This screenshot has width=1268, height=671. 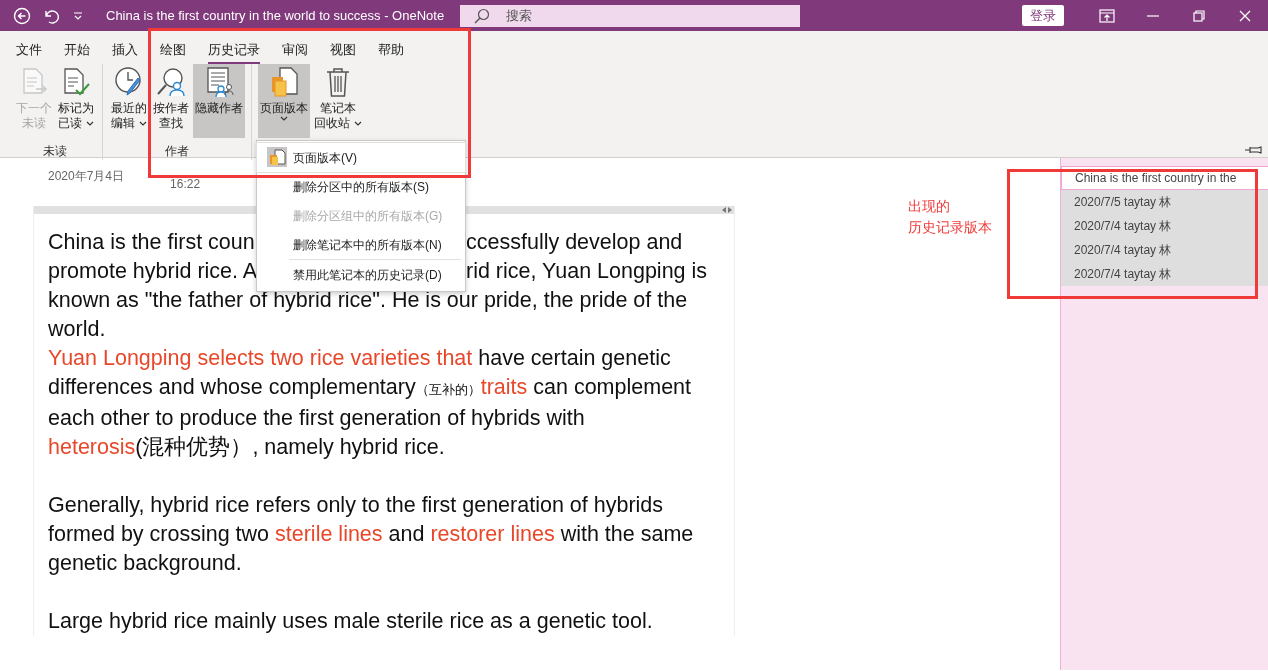 I want to click on note-text: differences and whose complementary, so click(x=232, y=387).